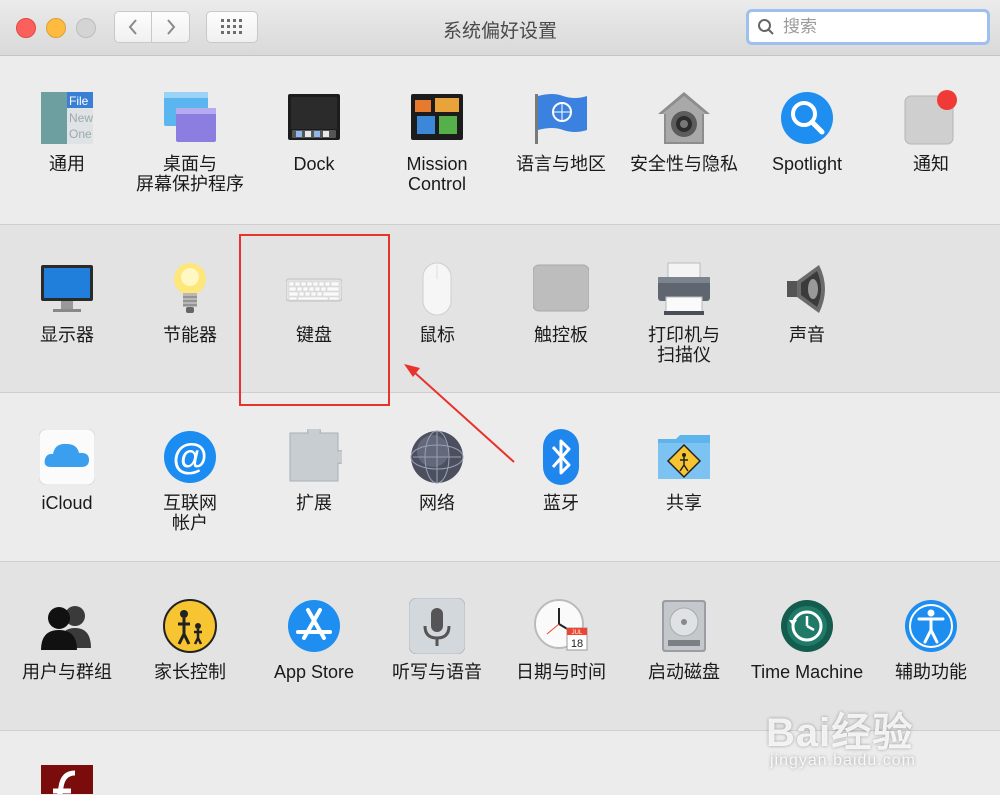  I want to click on pref-bluetooth: 蓝牙, so click(561, 499).